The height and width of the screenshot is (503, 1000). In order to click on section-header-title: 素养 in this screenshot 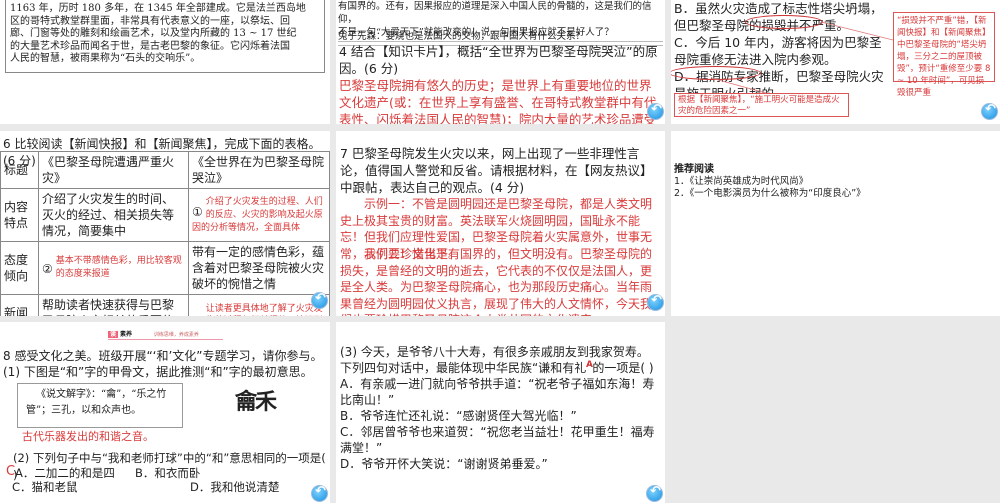, I will do `click(125, 334)`.